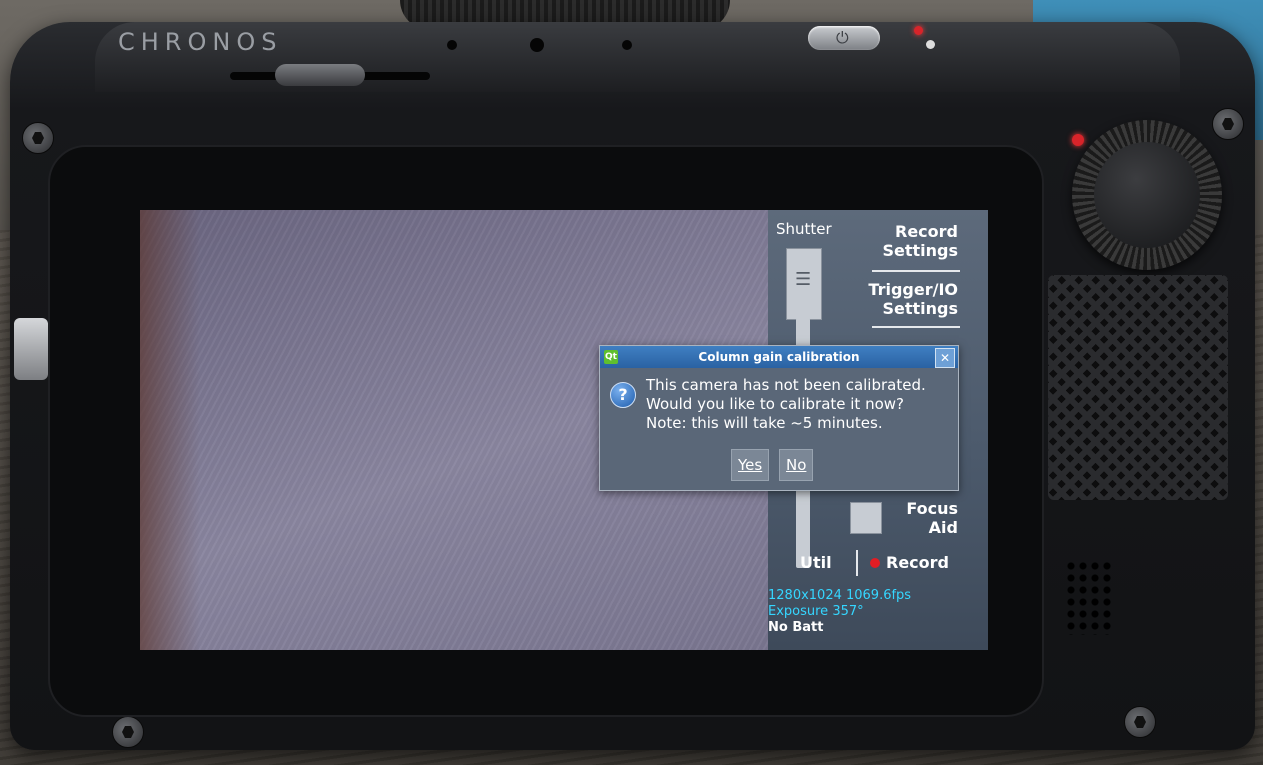 The width and height of the screenshot is (1263, 765). What do you see at coordinates (816, 562) in the screenshot?
I see `util-button: Util` at bounding box center [816, 562].